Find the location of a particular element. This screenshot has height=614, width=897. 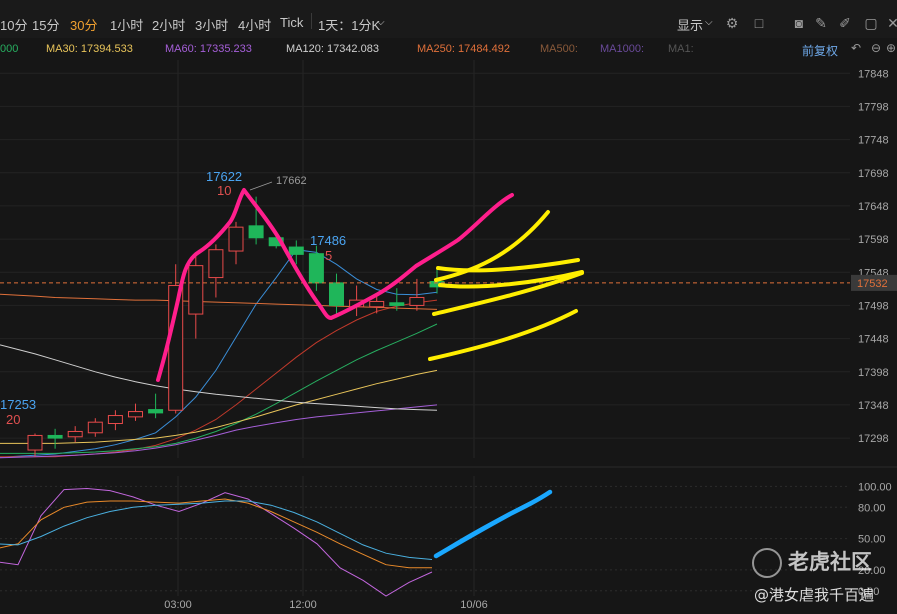

y-tick-label: 17798 is located at coordinates (873, 107).